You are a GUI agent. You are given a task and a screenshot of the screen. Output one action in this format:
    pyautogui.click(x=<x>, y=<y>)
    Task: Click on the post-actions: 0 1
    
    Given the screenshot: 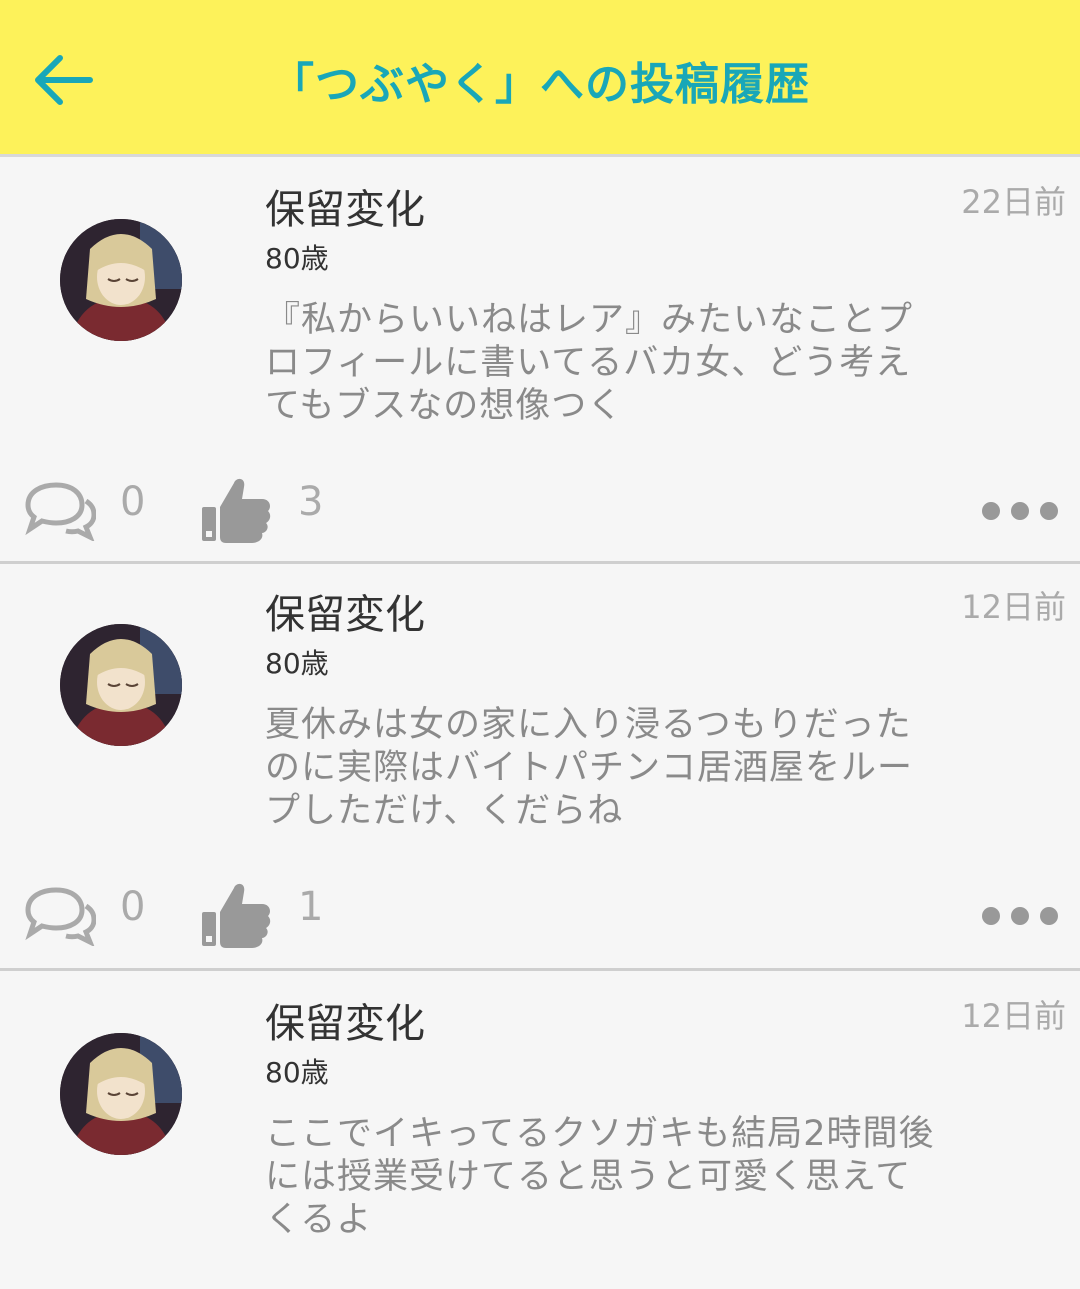 What is the action you would take?
    pyautogui.click(x=540, y=914)
    